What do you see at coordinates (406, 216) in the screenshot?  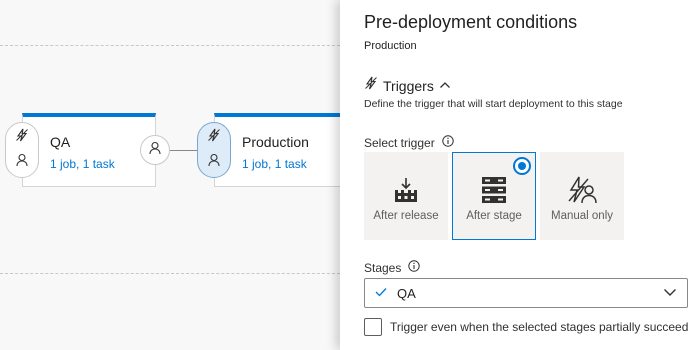 I see `trigger-option-label: After release` at bounding box center [406, 216].